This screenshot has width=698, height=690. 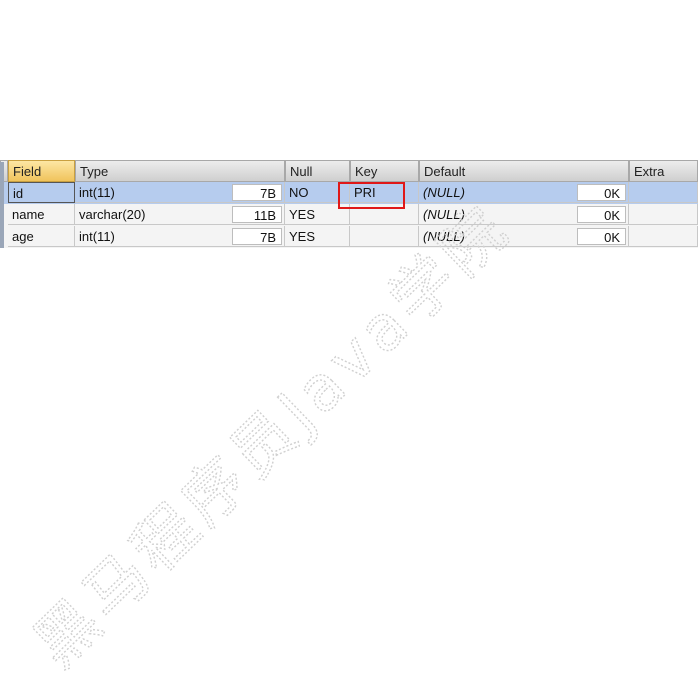 I want to click on primary-key-highlight, so click(x=371, y=195).